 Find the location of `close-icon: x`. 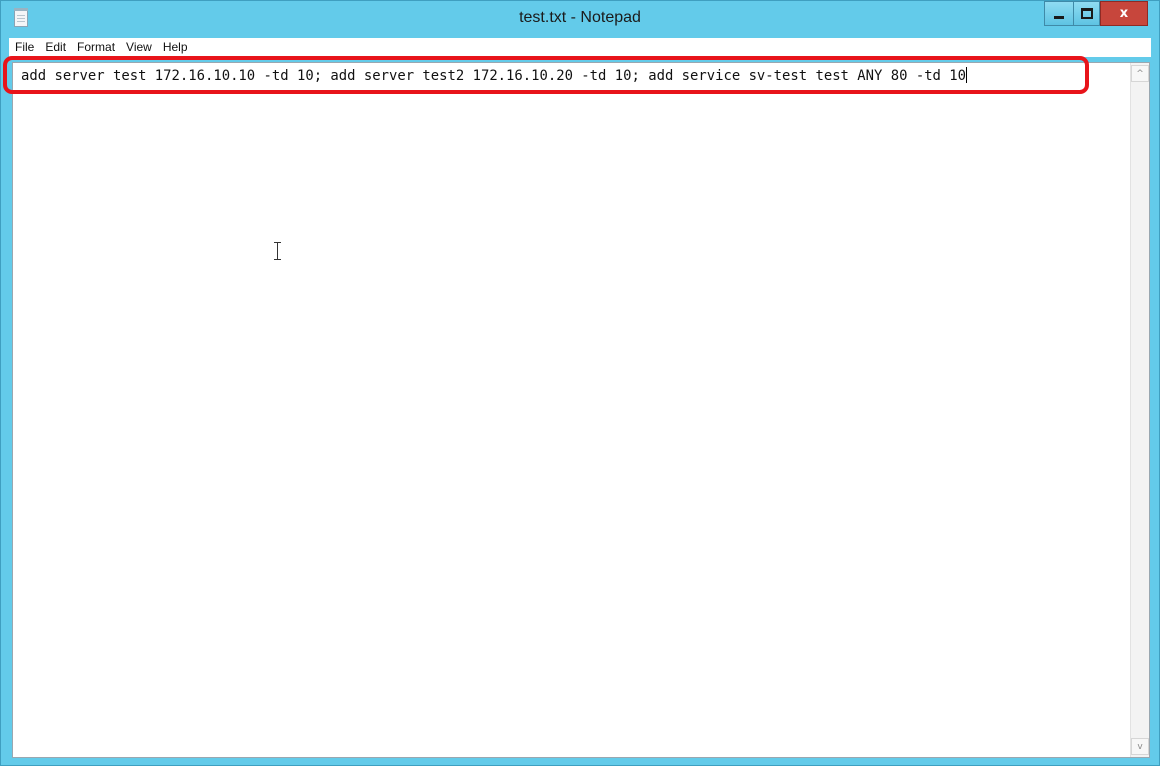

close-icon: x is located at coordinates (1124, 13).